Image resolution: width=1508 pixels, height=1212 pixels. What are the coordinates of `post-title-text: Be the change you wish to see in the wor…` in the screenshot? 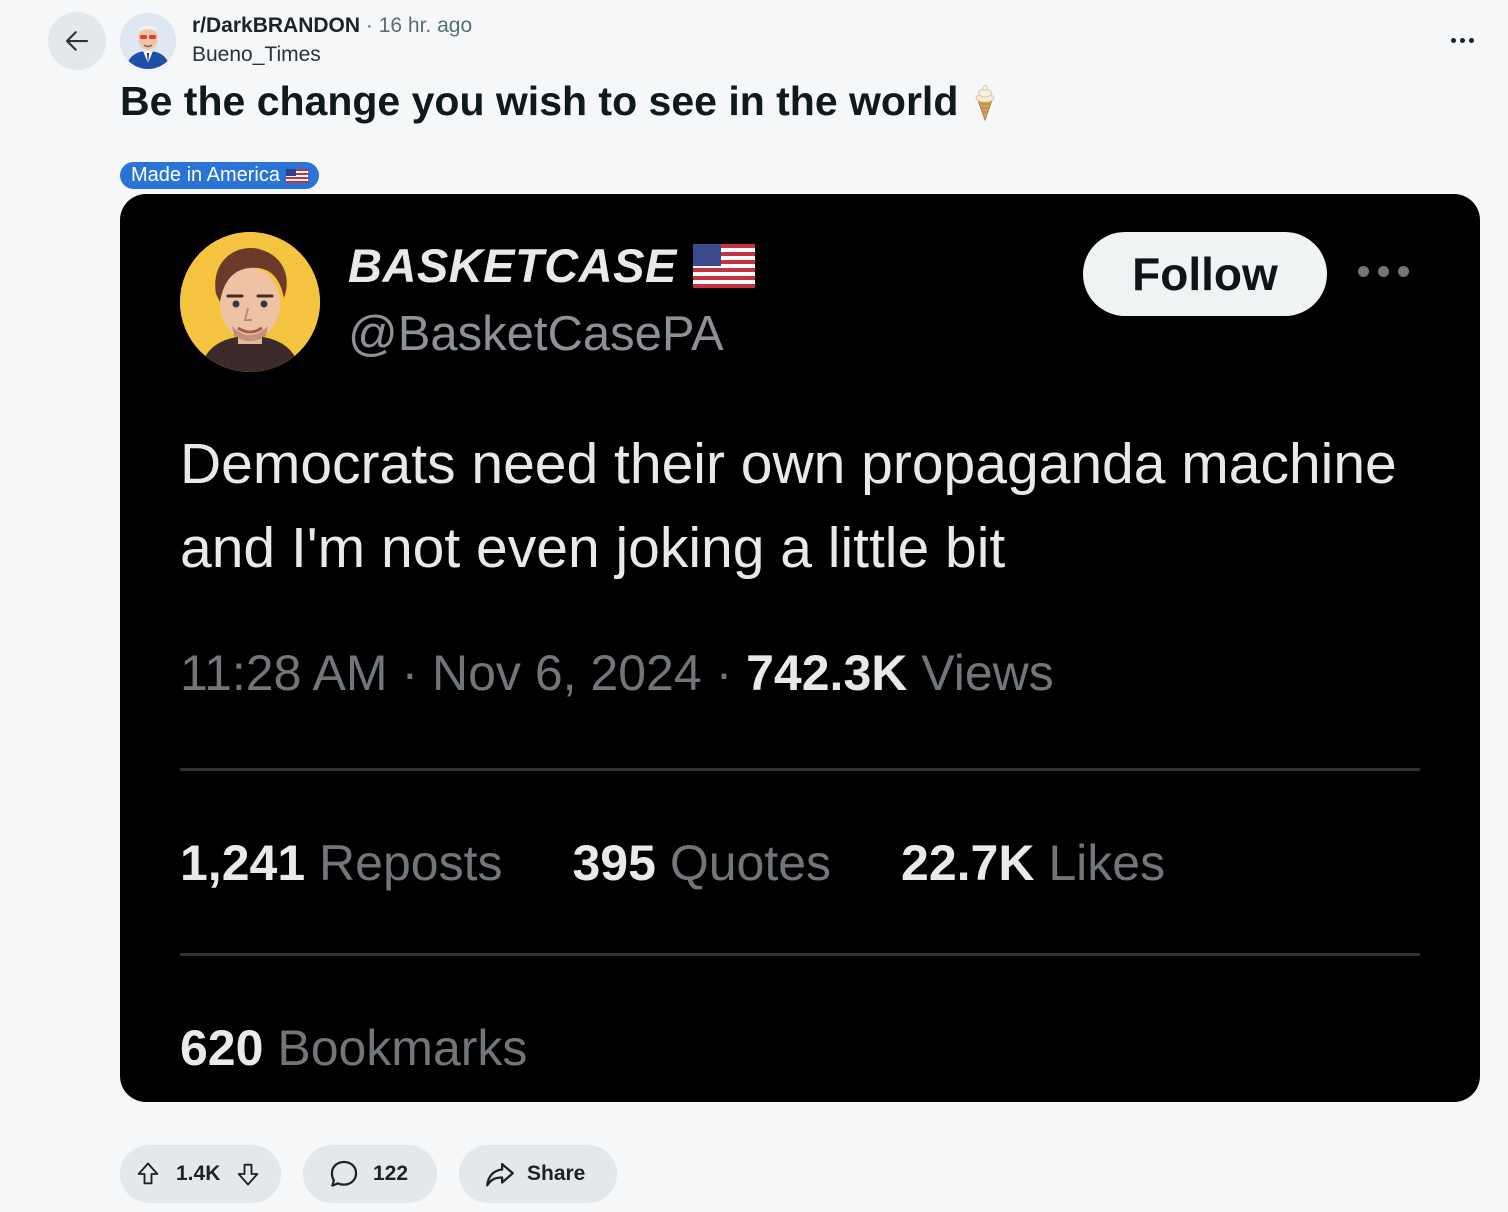 It's located at (539, 101).